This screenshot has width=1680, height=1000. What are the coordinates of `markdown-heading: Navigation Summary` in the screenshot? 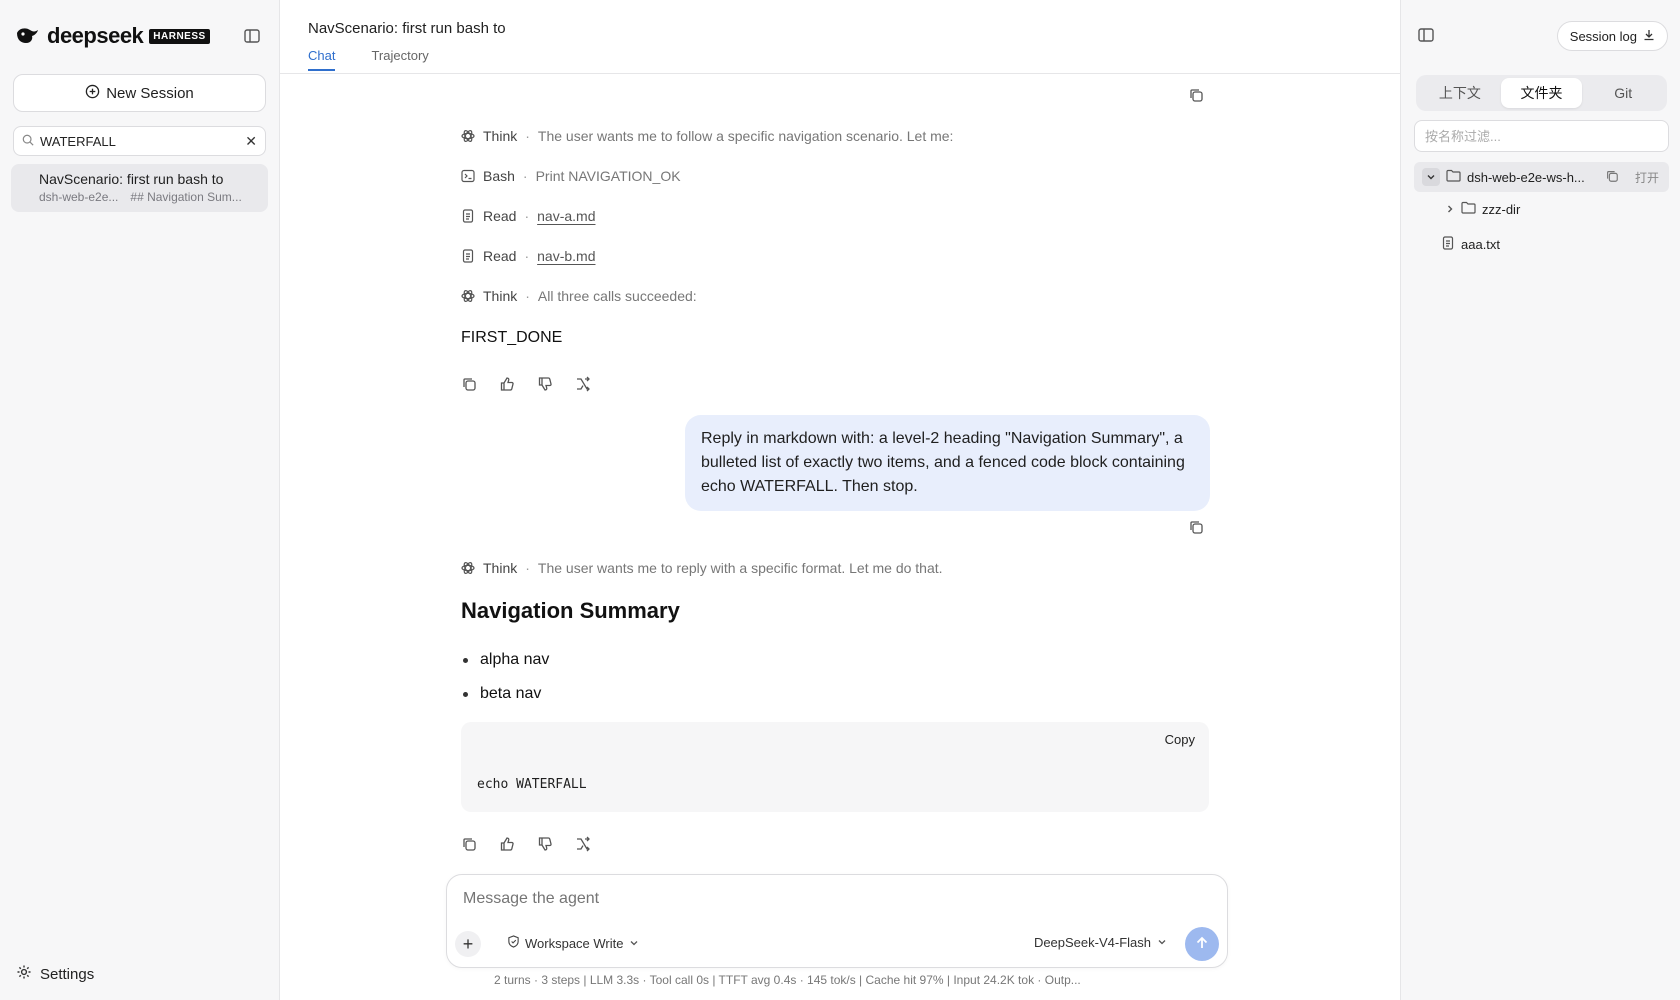 It's located at (570, 610).